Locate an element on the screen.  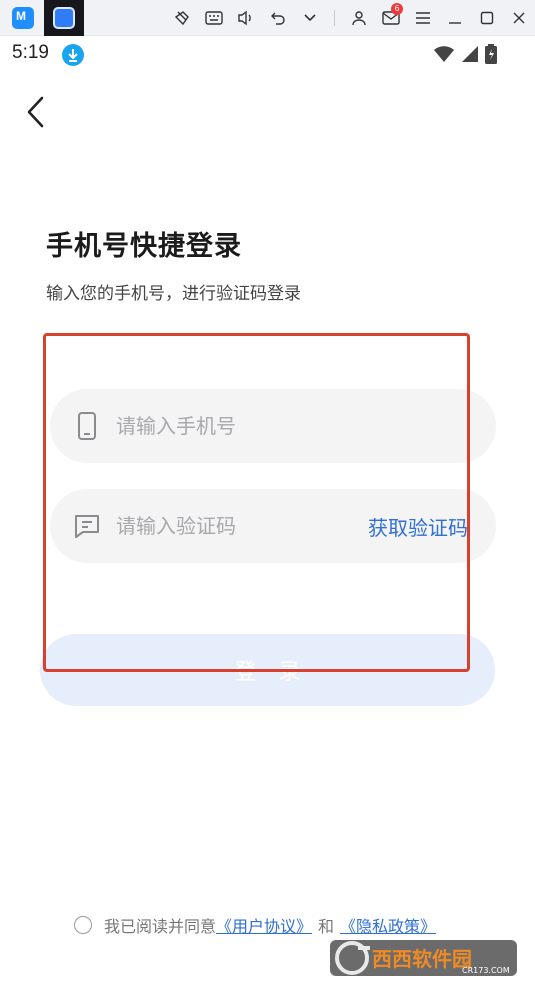
minimize-icon is located at coordinates (455, 18).